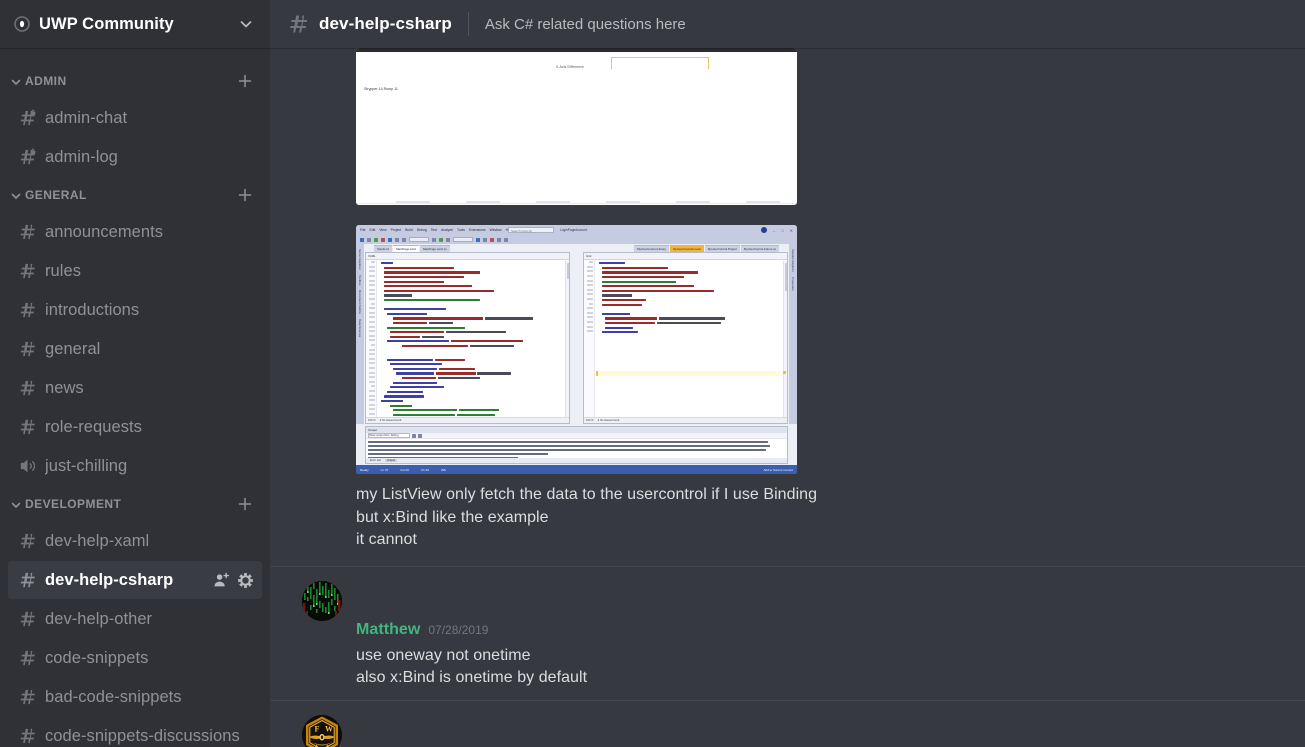 Image resolution: width=1305 pixels, height=747 pixels. What do you see at coordinates (245, 580) in the screenshot?
I see `gear-icon` at bounding box center [245, 580].